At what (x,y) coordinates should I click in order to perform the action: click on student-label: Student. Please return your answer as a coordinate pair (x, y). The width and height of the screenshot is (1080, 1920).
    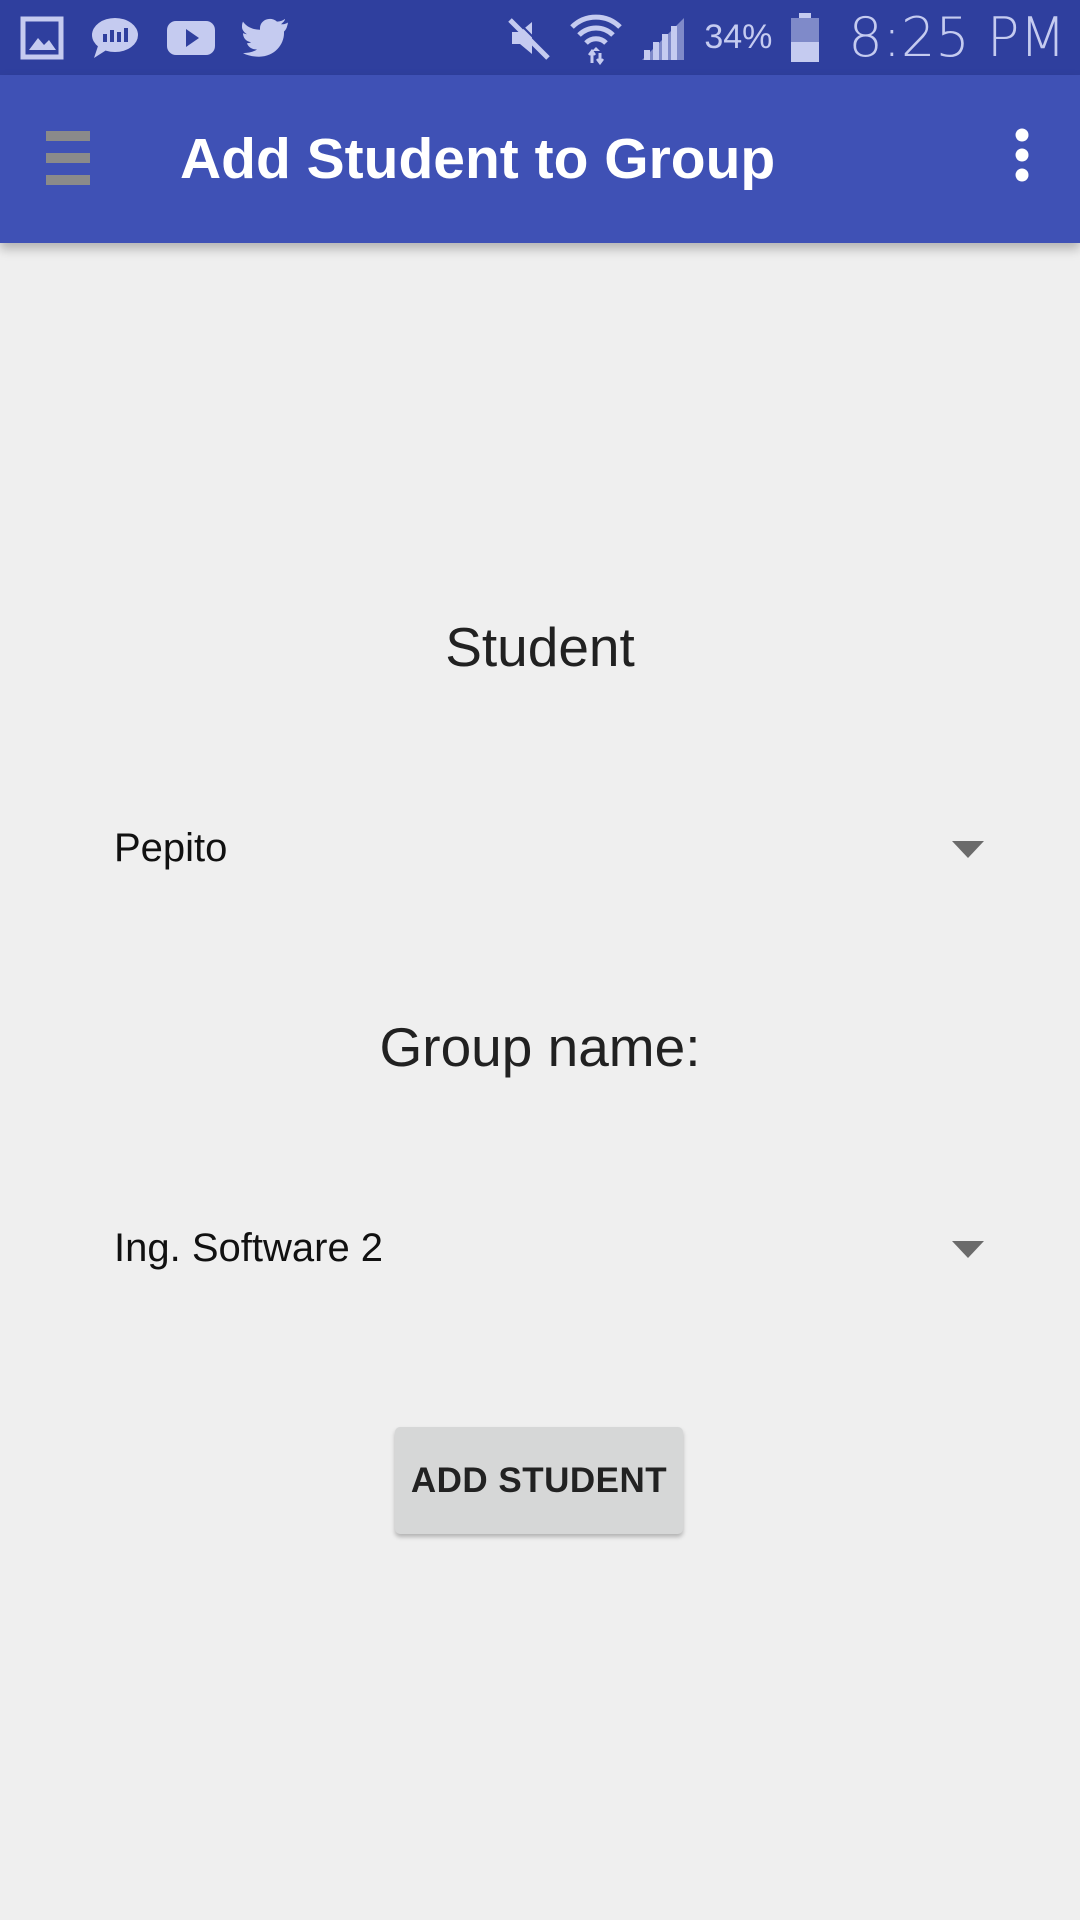
    Looking at the image, I should click on (540, 647).